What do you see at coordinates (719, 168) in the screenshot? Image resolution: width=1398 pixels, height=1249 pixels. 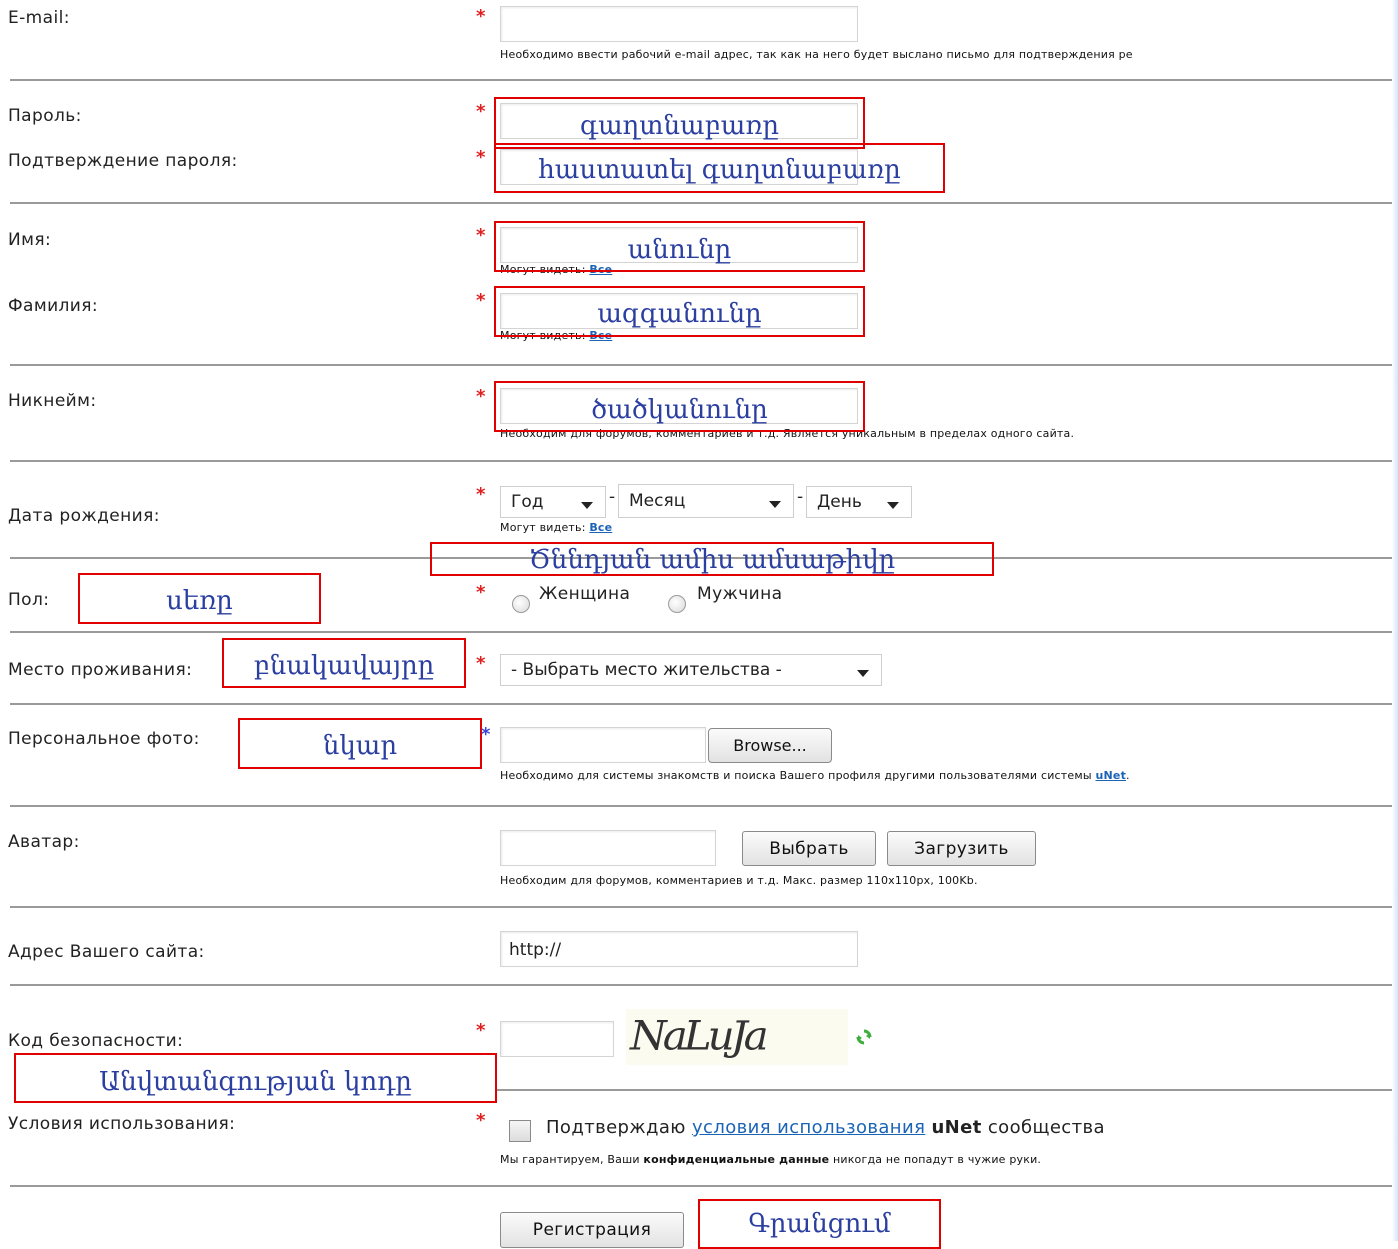 I see `password-confirm-annotation: հաստատել գաղտնաբառը` at bounding box center [719, 168].